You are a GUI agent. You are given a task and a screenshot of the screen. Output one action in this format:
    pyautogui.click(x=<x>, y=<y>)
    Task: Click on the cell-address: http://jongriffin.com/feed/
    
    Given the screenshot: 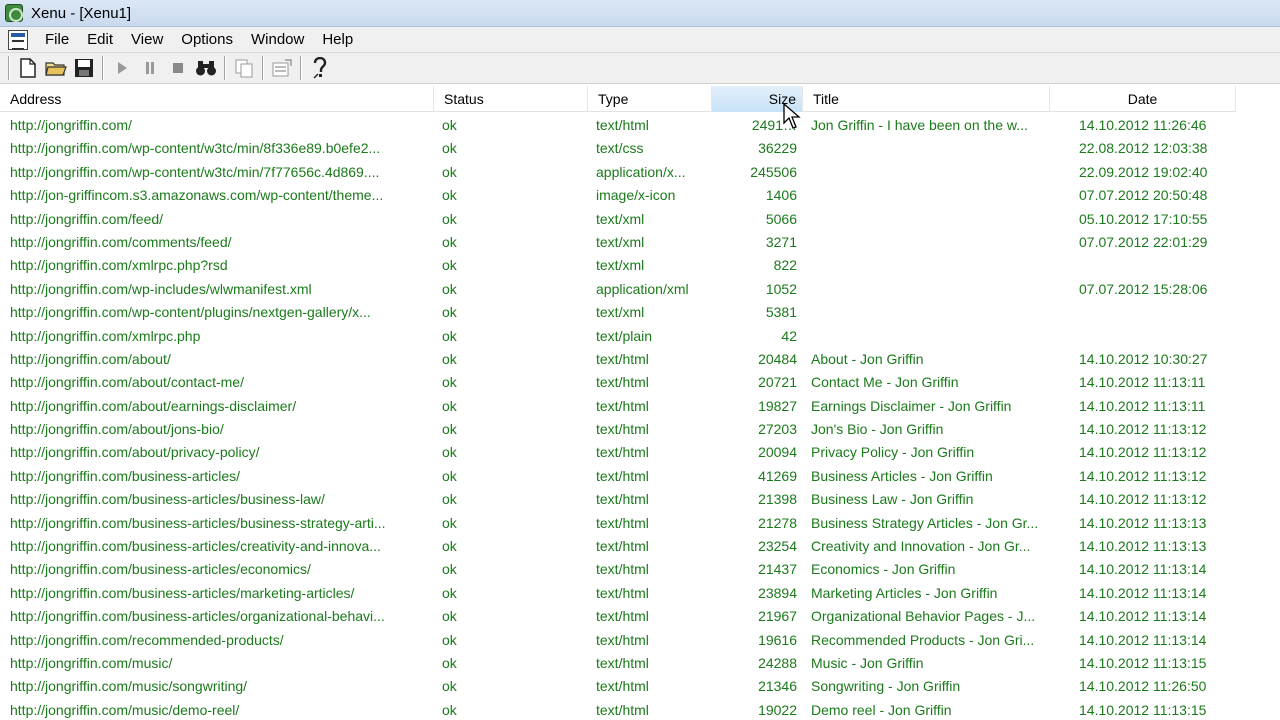 What is the action you would take?
    pyautogui.click(x=87, y=218)
    